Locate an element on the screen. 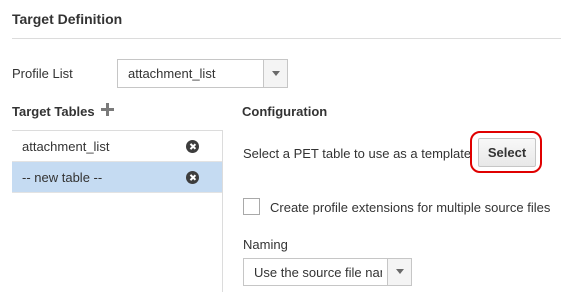 The image size is (561, 292). naming-label: Naming is located at coordinates (265, 244).